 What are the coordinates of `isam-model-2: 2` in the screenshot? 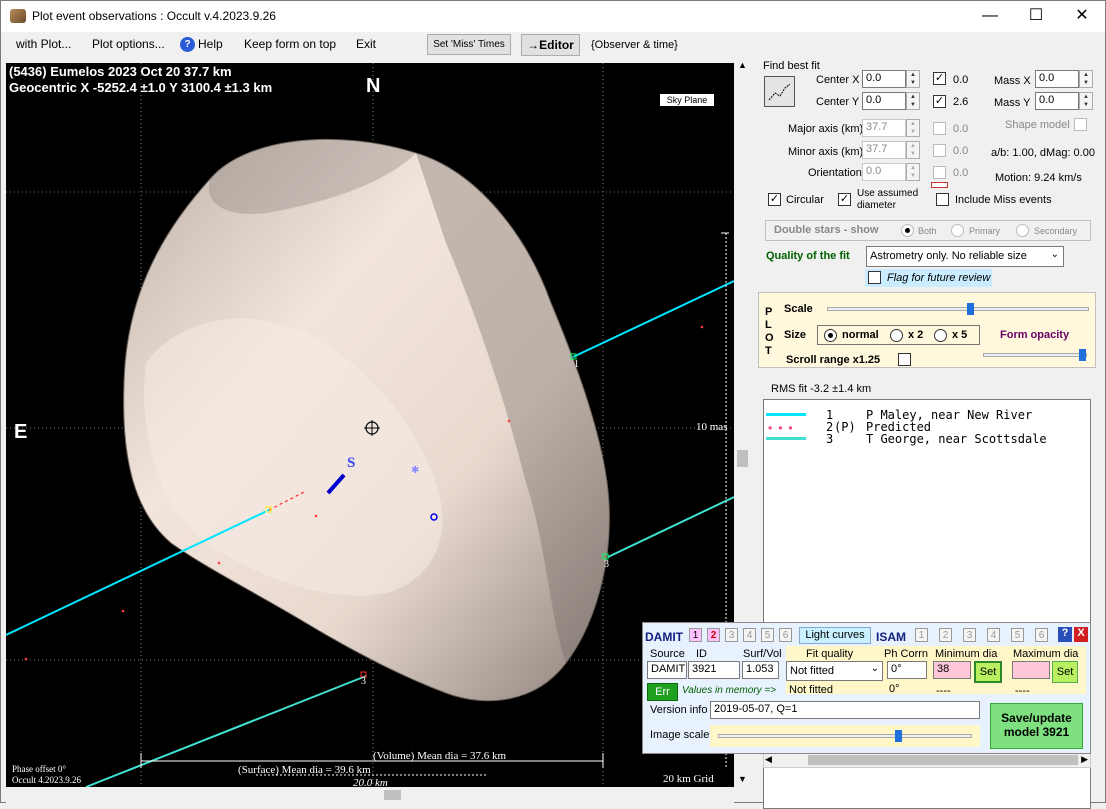 It's located at (945, 635).